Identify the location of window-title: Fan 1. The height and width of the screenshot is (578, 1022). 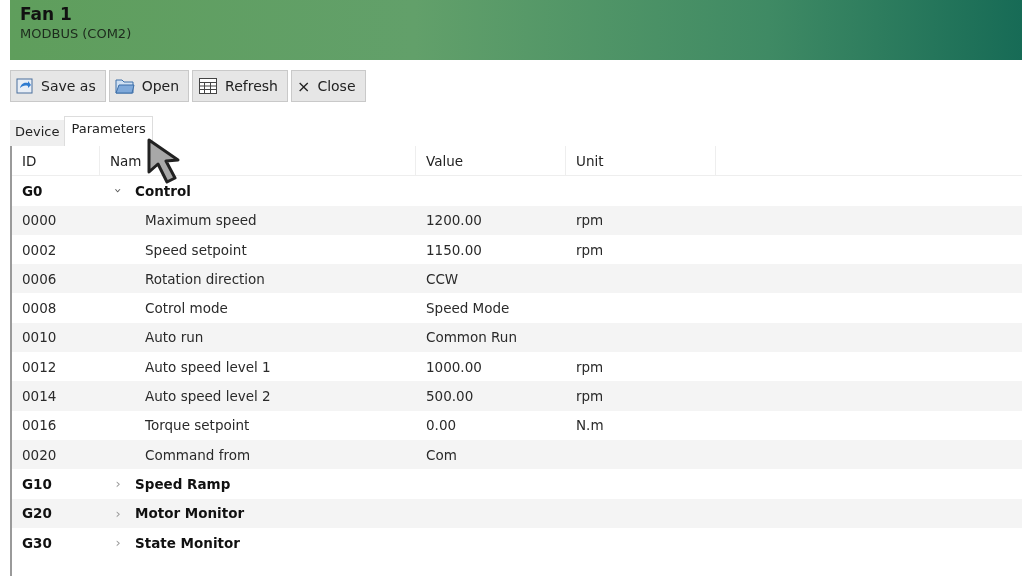
(46, 14).